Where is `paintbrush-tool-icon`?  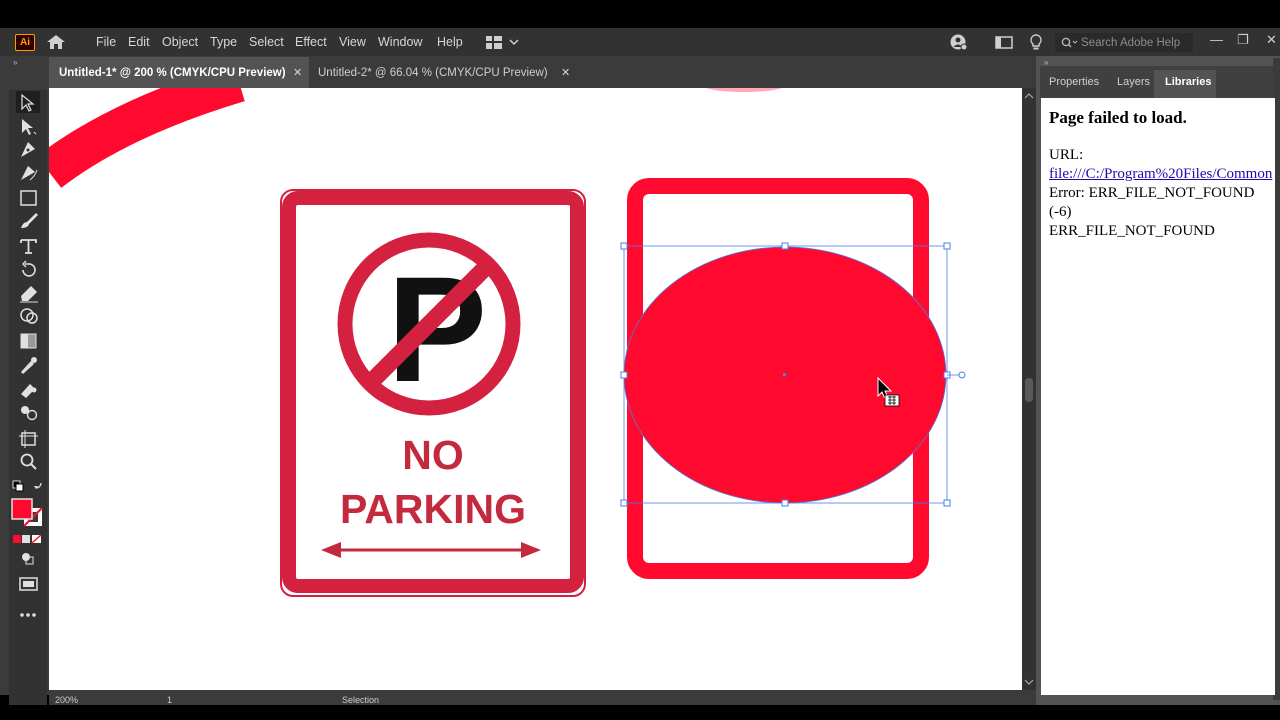 paintbrush-tool-icon is located at coordinates (29, 220).